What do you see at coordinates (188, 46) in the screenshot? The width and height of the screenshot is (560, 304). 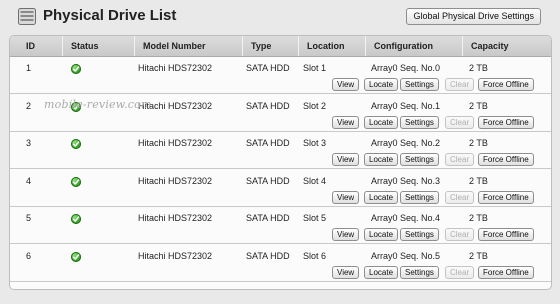 I see `column-header-model-number: Model Number` at bounding box center [188, 46].